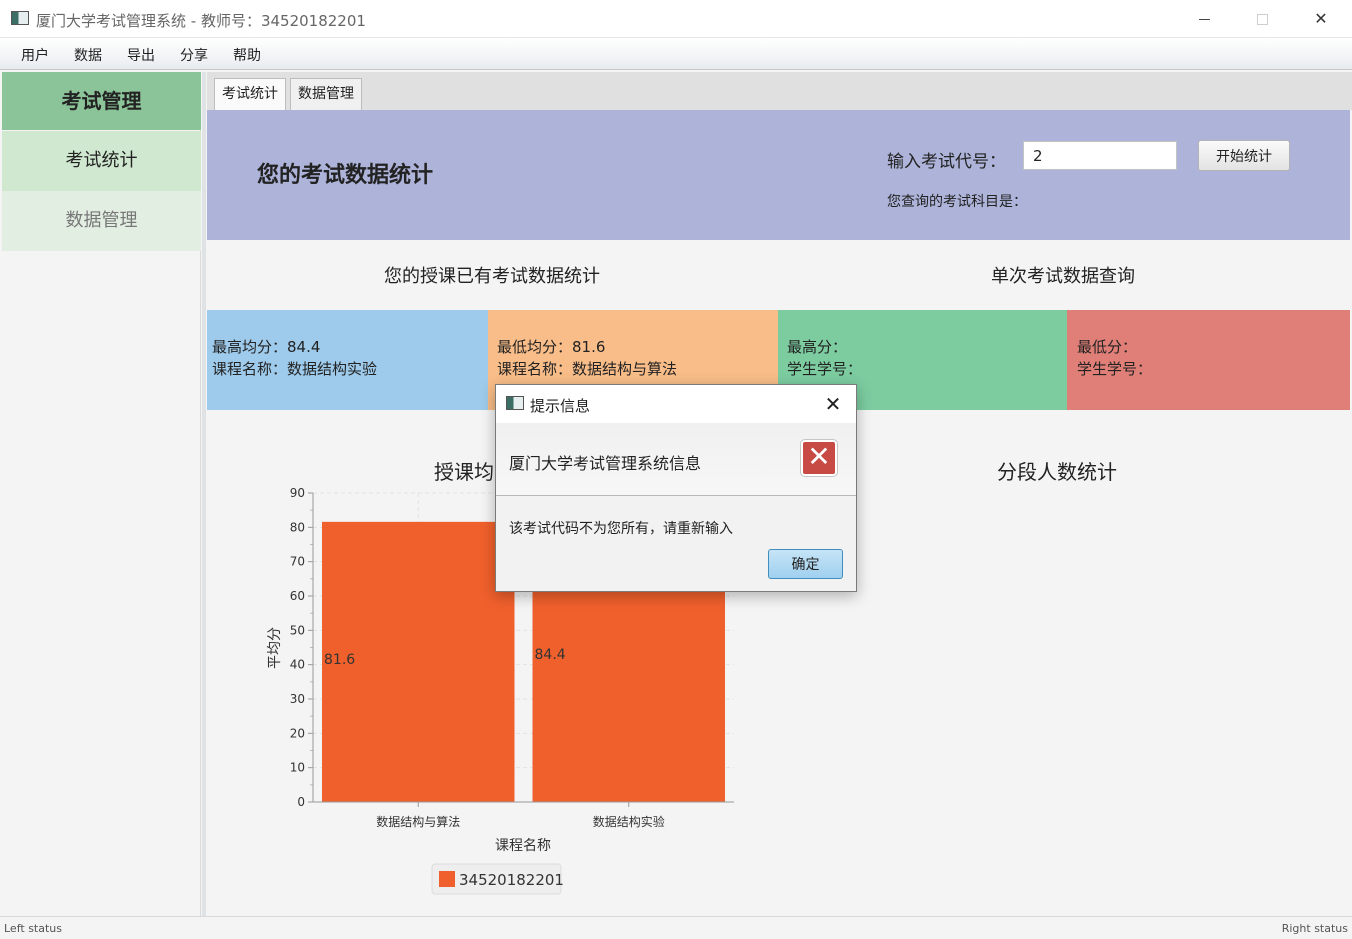 The width and height of the screenshot is (1352, 939). I want to click on card-line: 最低均分：81.6, so click(551, 347).